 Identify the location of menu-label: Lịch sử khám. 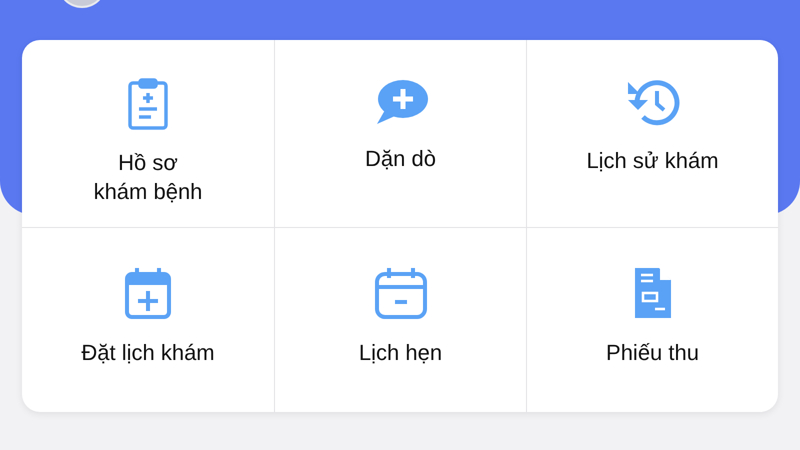
(652, 161).